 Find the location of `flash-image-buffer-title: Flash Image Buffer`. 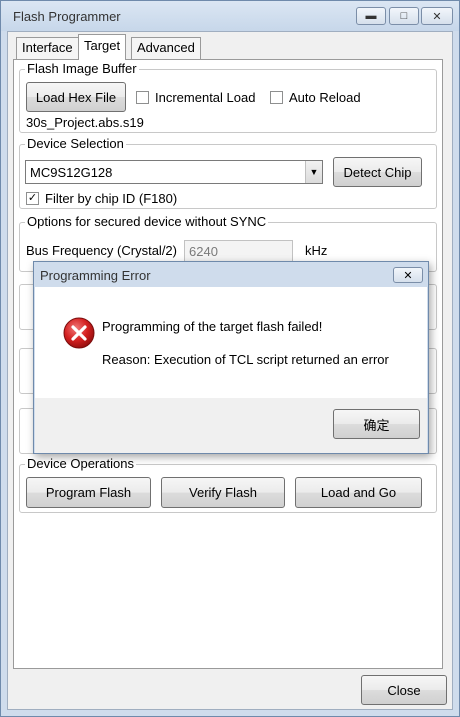

flash-image-buffer-title: Flash Image Buffer is located at coordinates (82, 68).